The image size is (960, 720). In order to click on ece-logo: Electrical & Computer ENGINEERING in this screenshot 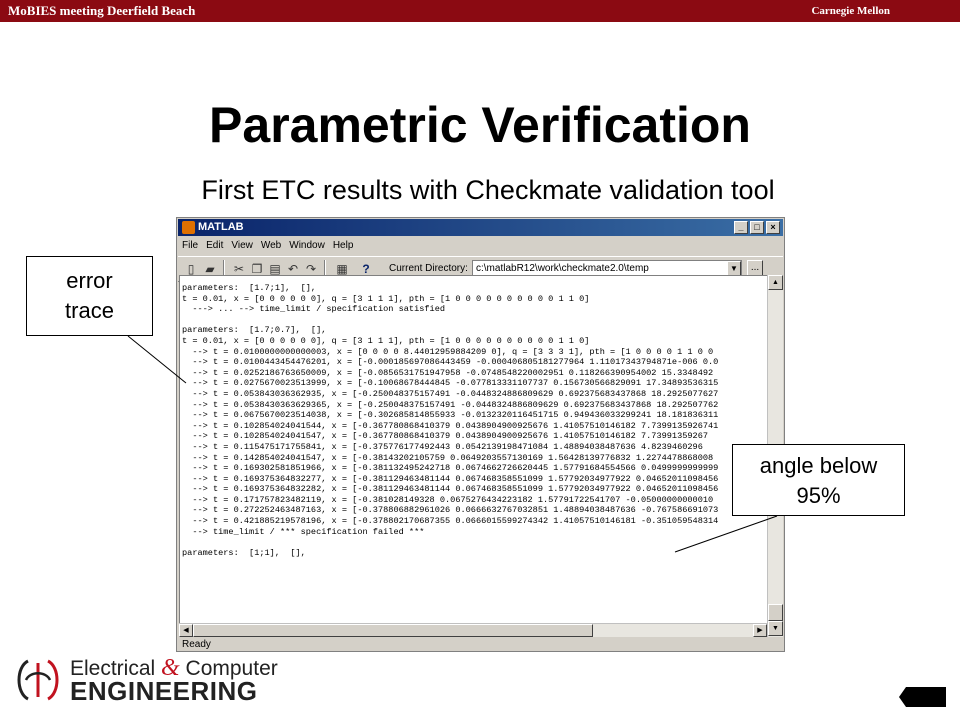, I will do `click(145, 680)`.